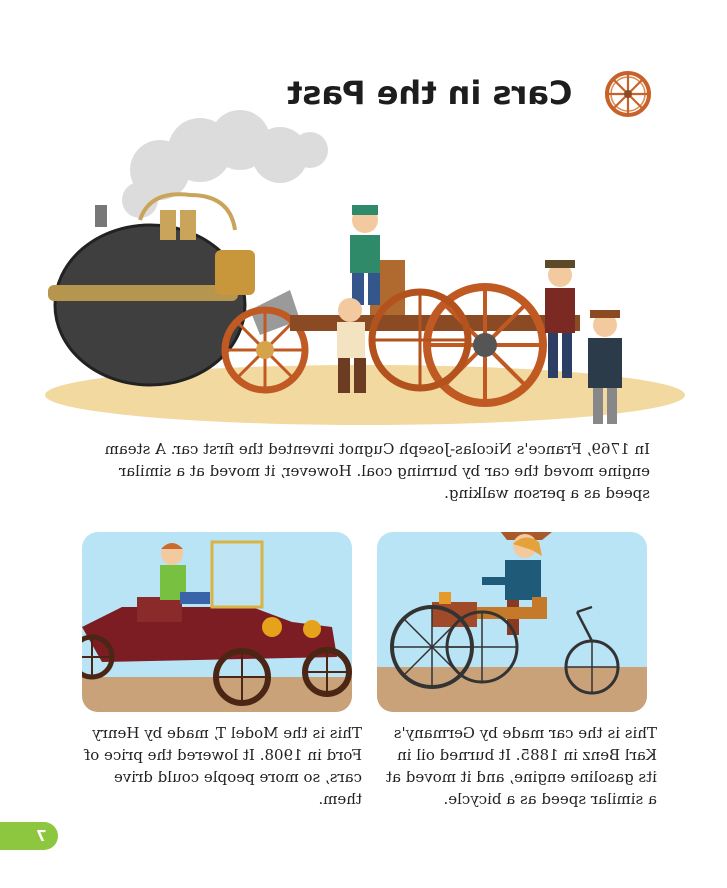  Describe the element at coordinates (41, 836) in the screenshot. I see `page-number: 7` at that location.